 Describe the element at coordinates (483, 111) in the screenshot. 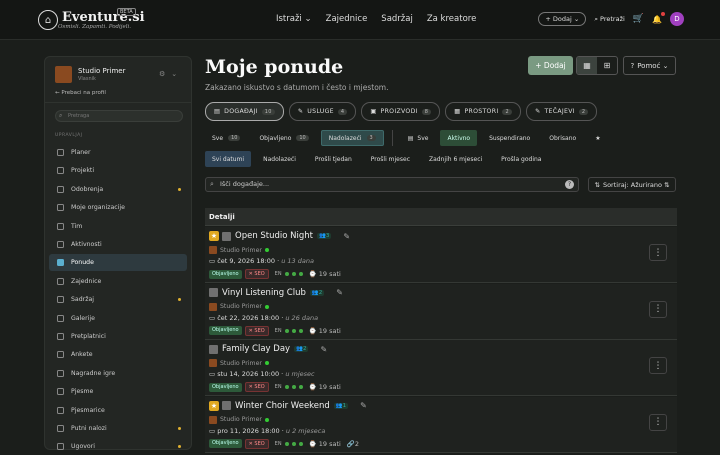

I see `tab-prostori: ▦ PROSTORI 2` at that location.